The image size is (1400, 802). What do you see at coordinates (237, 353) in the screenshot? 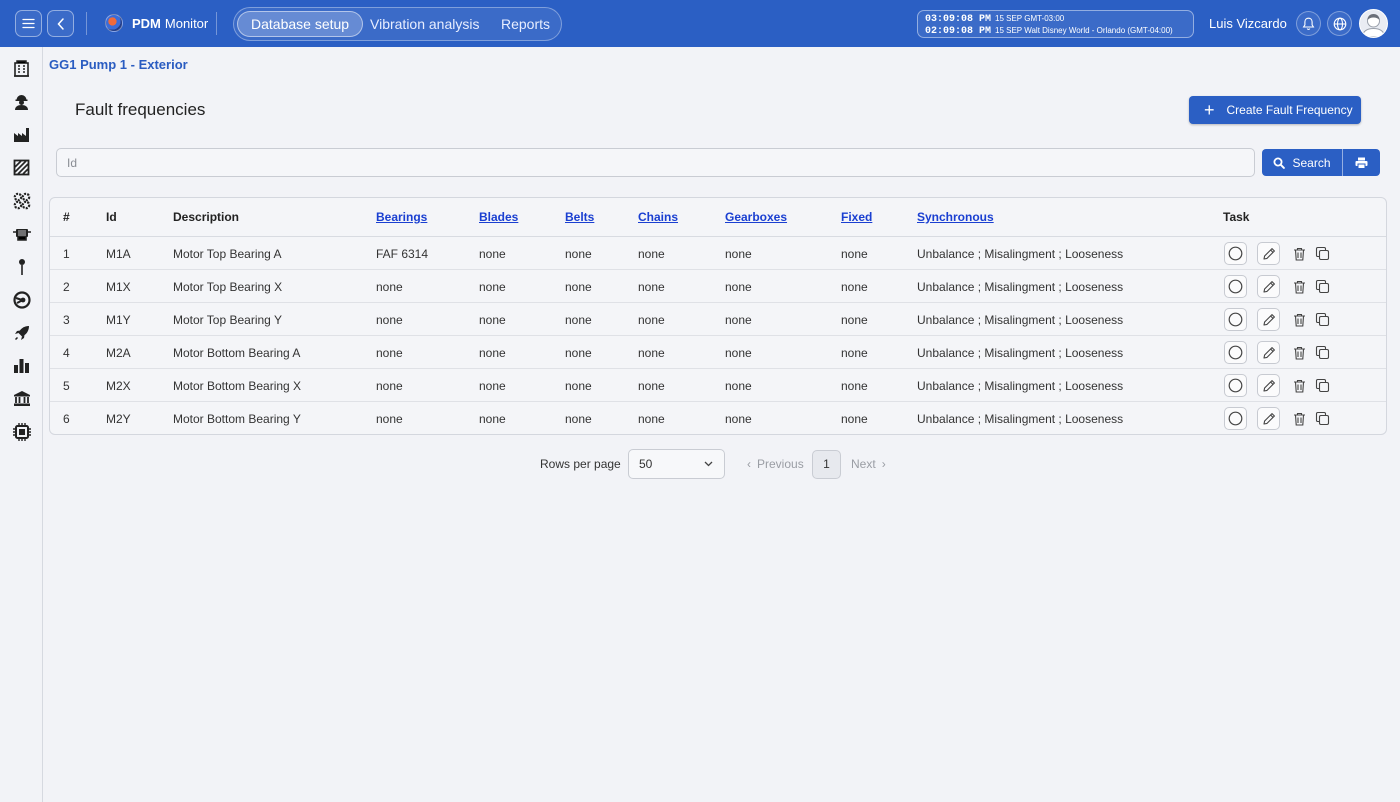
I see `row-description: Motor Bottom Bearing A` at bounding box center [237, 353].